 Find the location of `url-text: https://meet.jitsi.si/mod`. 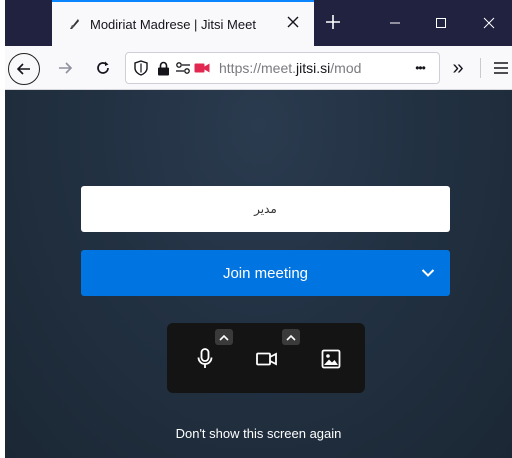

url-text: https://meet.jitsi.si/mod is located at coordinates (294, 68).